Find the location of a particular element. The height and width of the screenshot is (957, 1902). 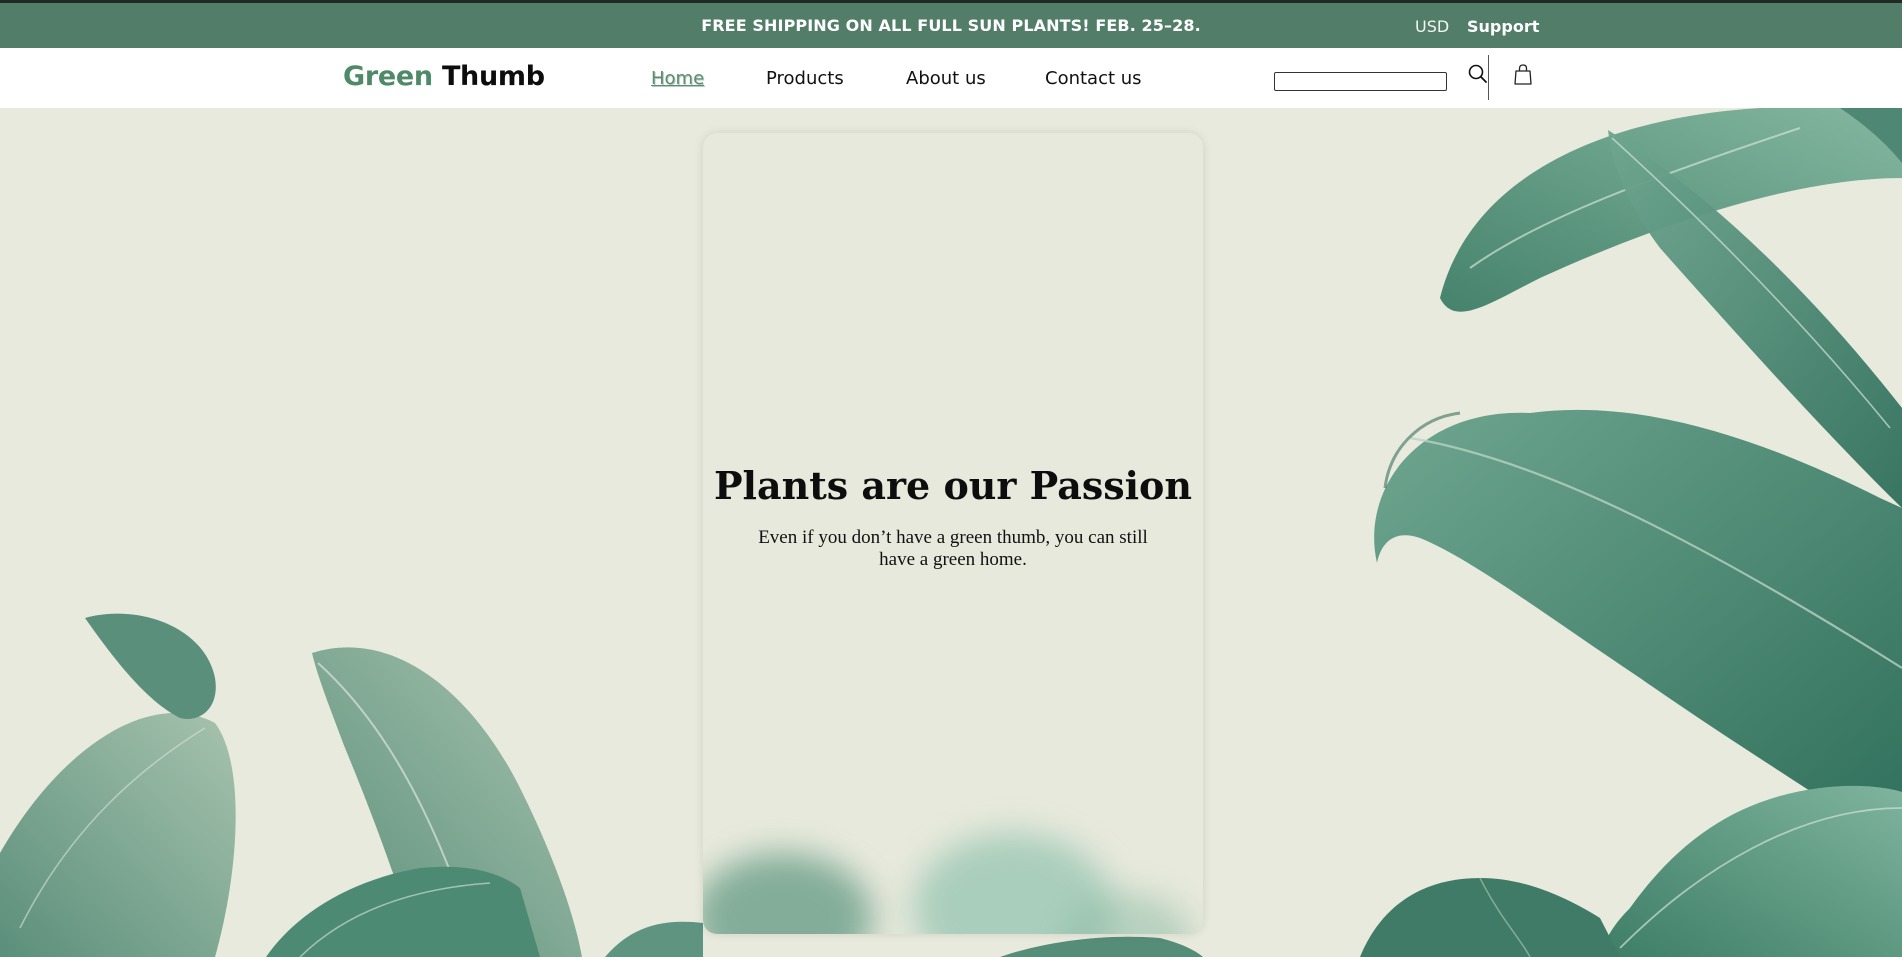

nav-products-link: Products is located at coordinates (805, 78).